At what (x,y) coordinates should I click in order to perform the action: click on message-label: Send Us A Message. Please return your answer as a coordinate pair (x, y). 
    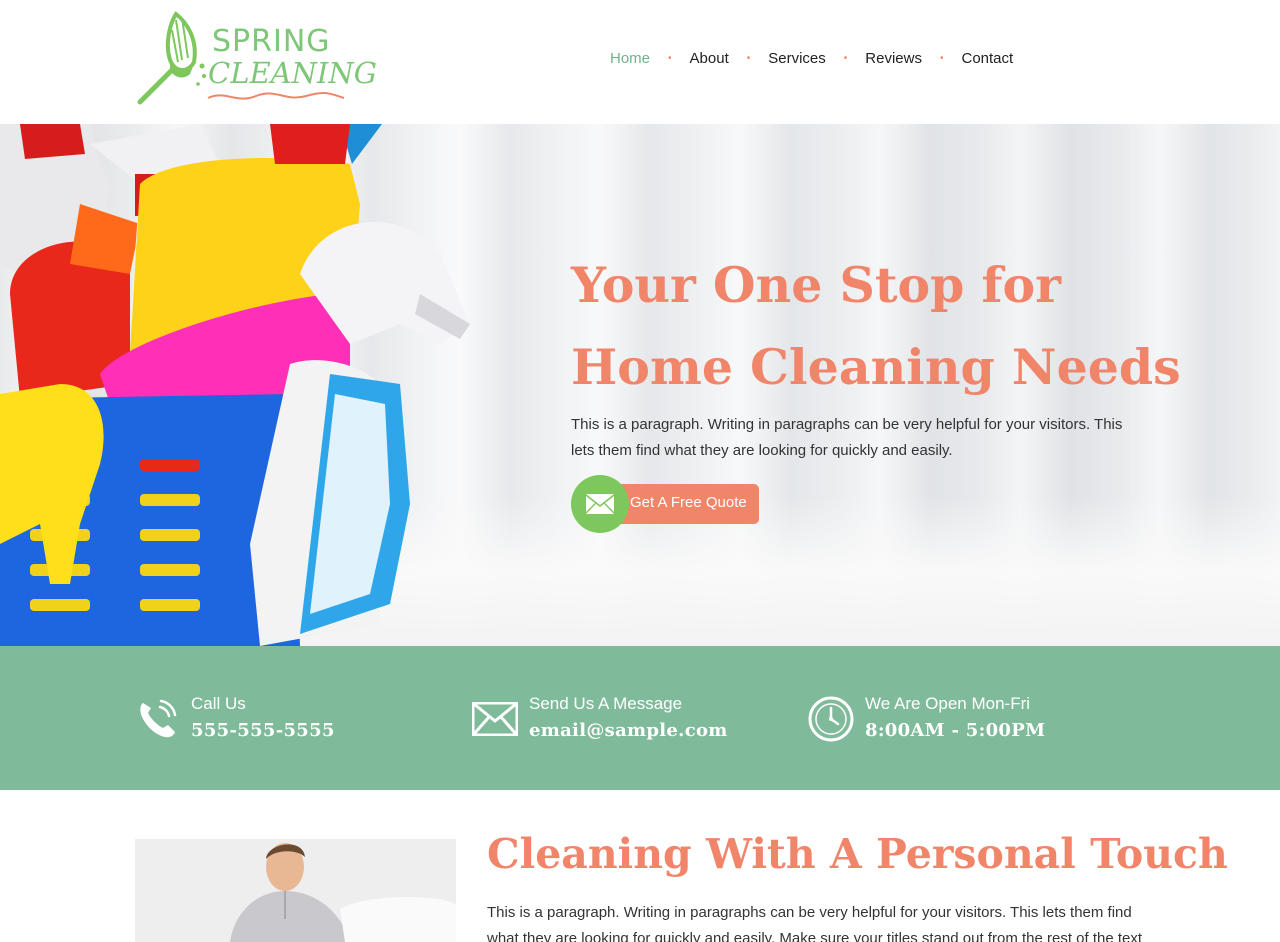
    Looking at the image, I should click on (606, 703).